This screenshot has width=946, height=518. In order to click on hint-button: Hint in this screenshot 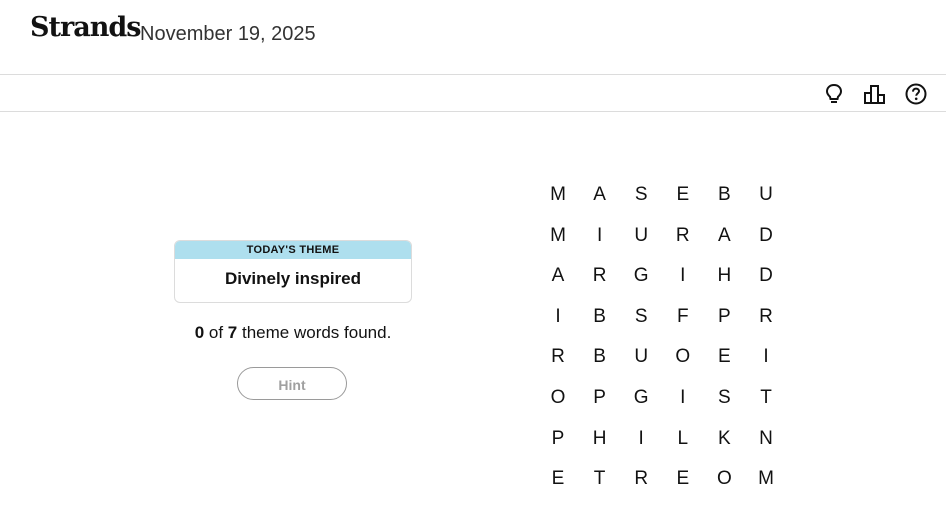, I will do `click(292, 383)`.